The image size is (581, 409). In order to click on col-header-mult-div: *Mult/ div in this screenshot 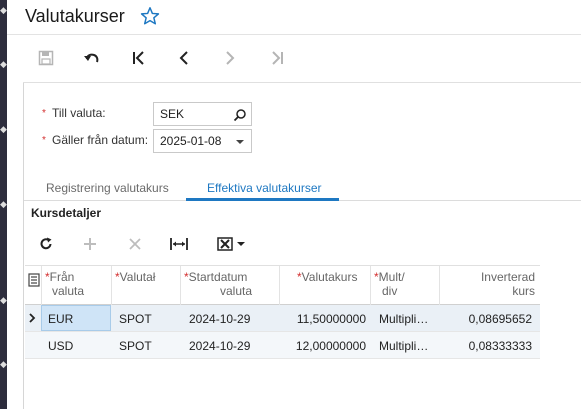, I will do `click(389, 284)`.